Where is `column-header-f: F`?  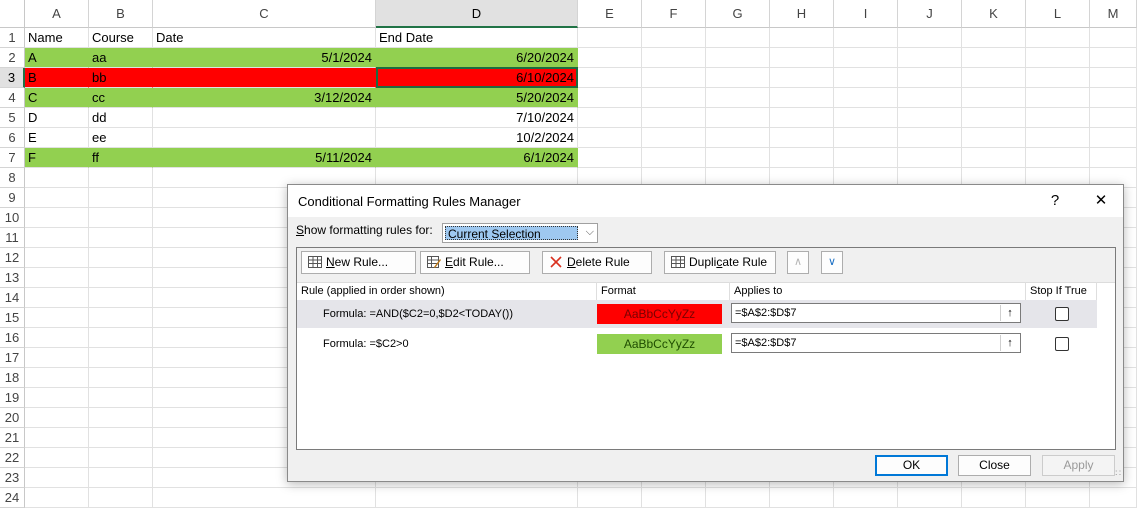 column-header-f: F is located at coordinates (674, 14).